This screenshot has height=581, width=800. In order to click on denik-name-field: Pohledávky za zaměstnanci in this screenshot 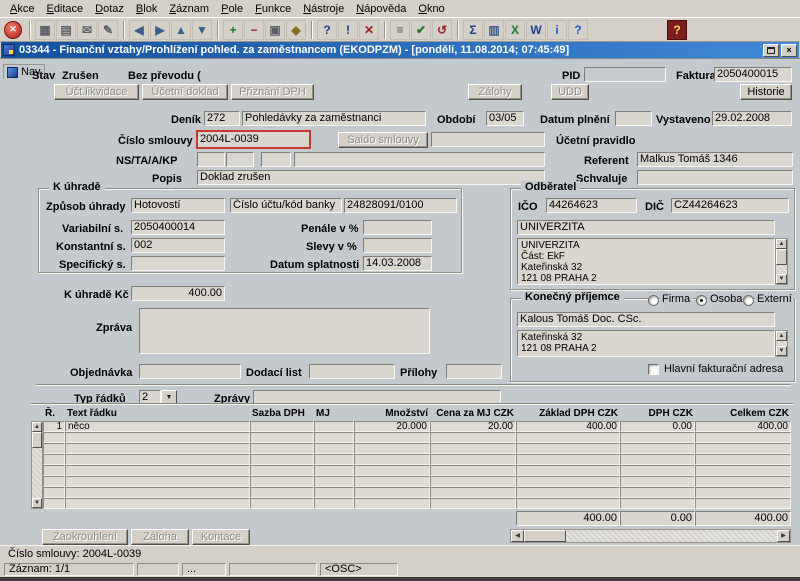, I will do `click(334, 118)`.